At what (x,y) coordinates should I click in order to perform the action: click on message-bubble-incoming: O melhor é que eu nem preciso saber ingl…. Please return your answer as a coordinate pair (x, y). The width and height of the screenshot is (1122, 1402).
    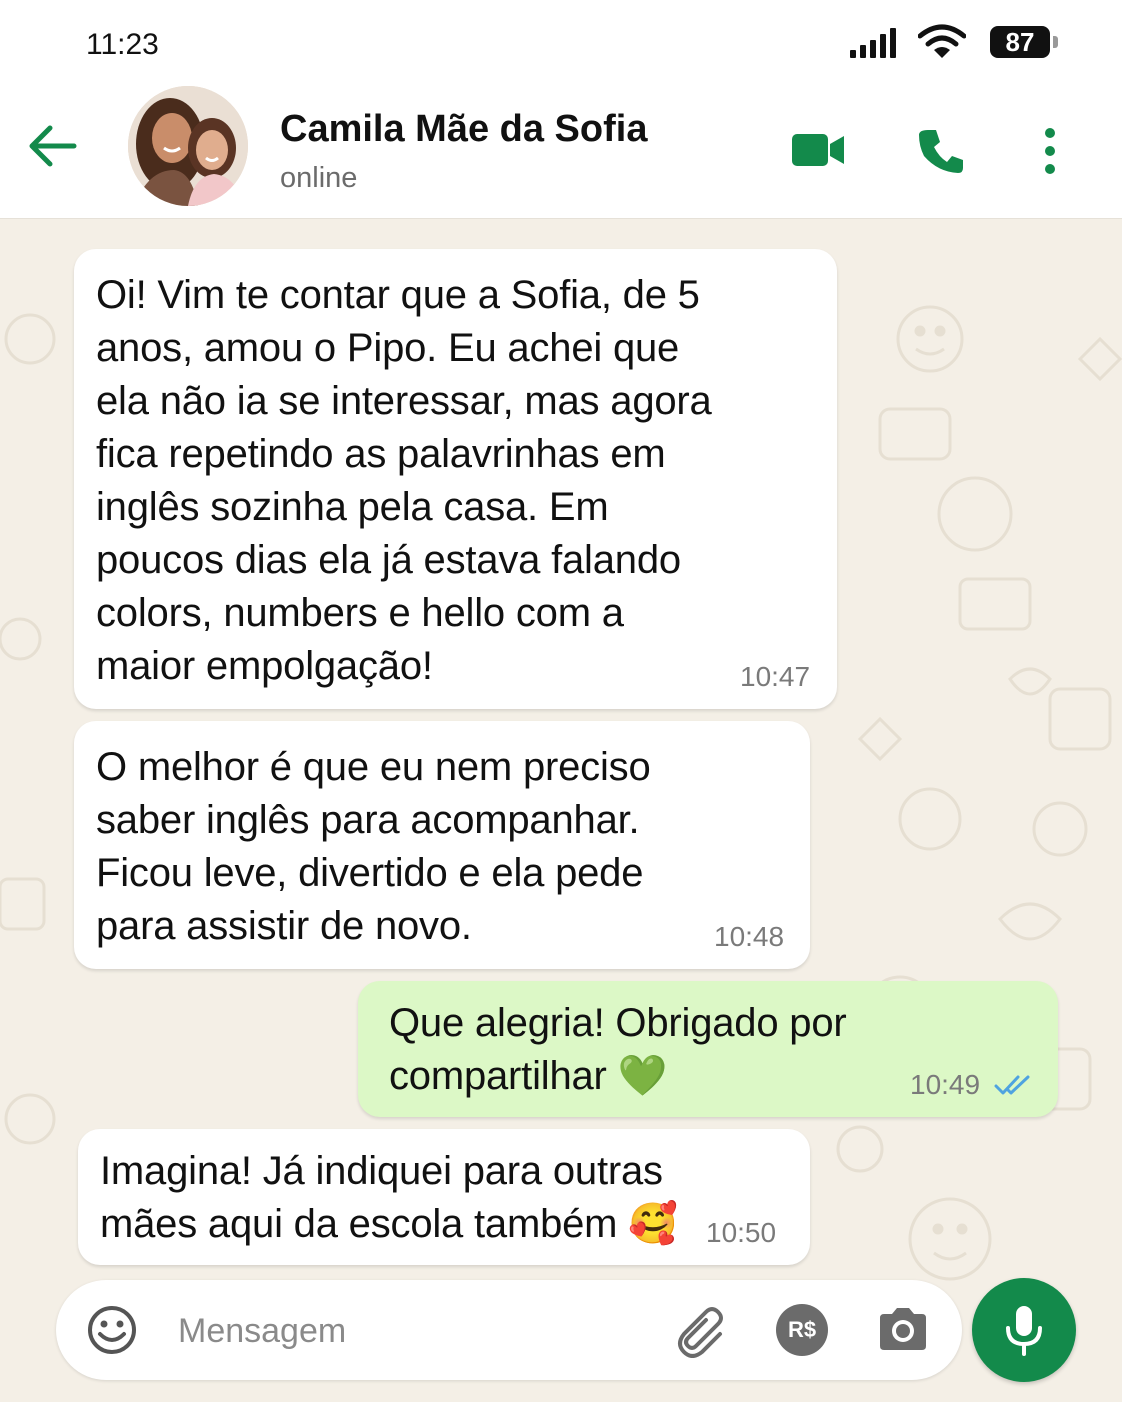
    Looking at the image, I should click on (442, 845).